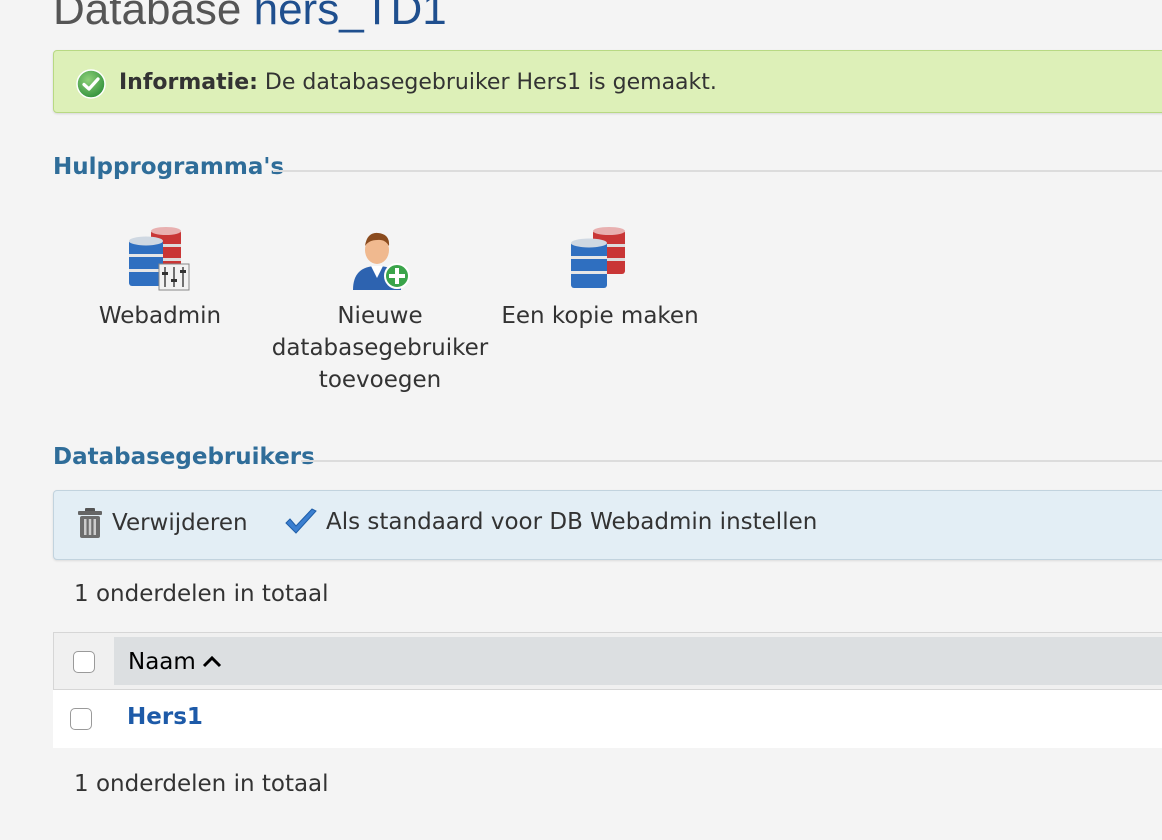 The width and height of the screenshot is (1162, 840). Describe the element at coordinates (180, 523) in the screenshot. I see `delete-button-label: Verwijderen` at that location.